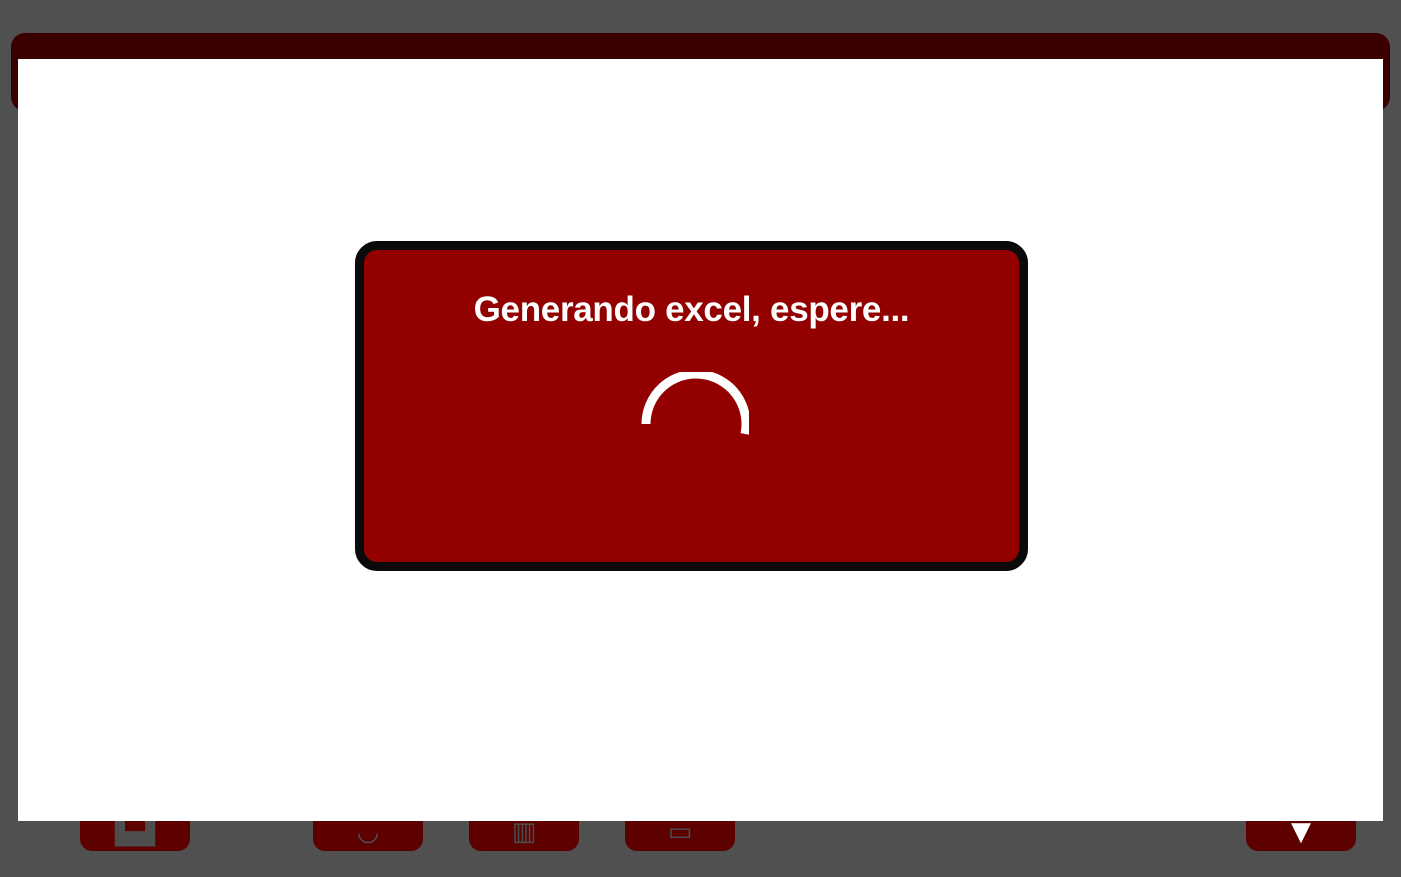 The width and height of the screenshot is (1401, 877). I want to click on search-icon: ◡, so click(368, 832).